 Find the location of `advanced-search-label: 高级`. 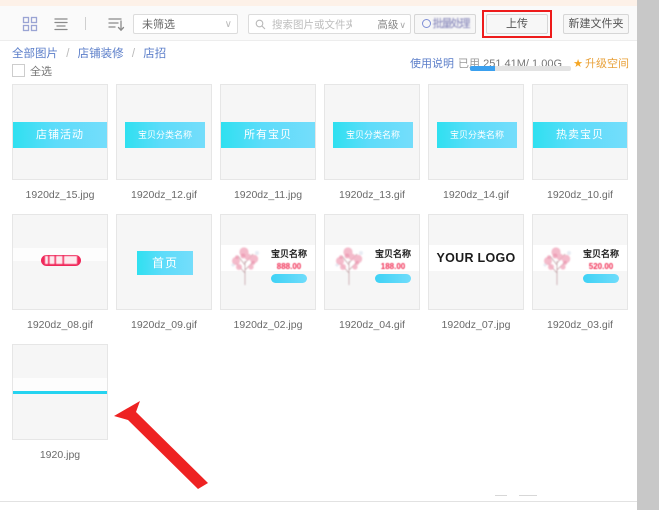

advanced-search-label: 高级 is located at coordinates (388, 25).